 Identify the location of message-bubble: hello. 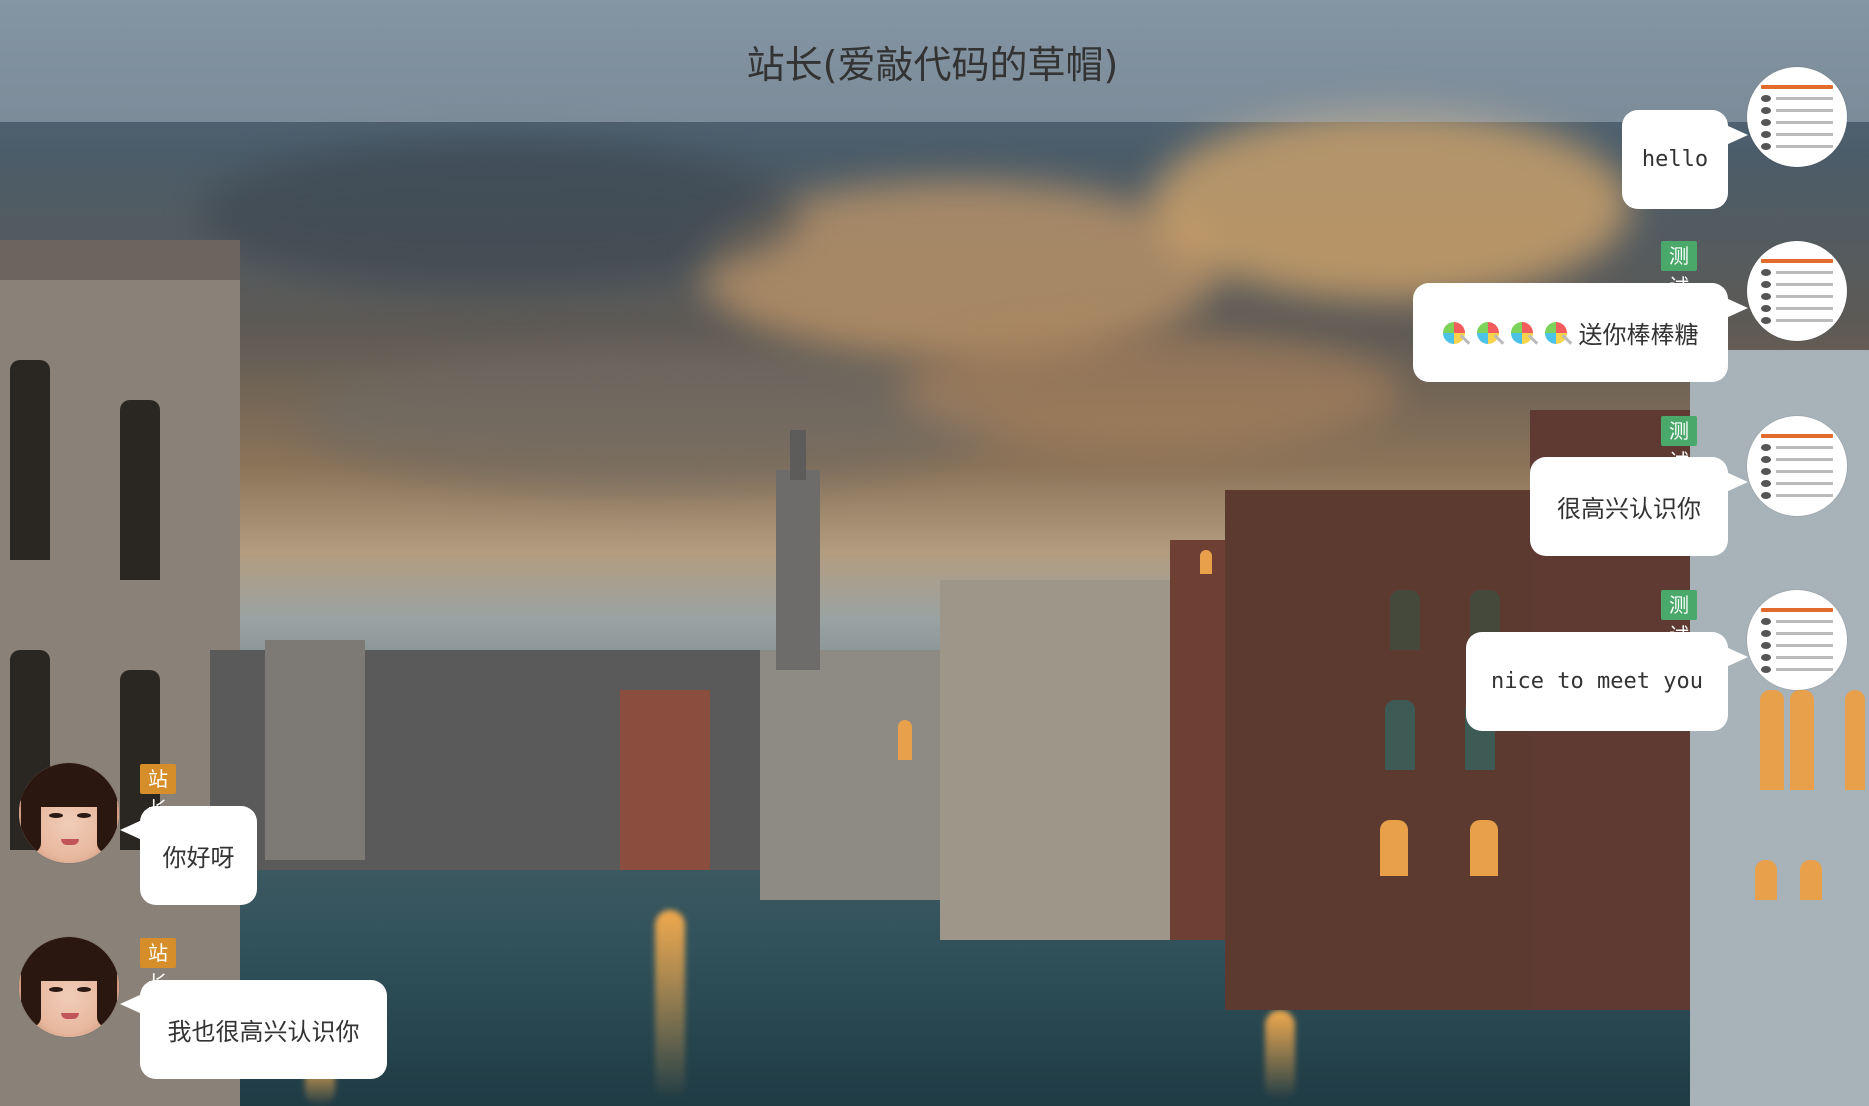
(1675, 159).